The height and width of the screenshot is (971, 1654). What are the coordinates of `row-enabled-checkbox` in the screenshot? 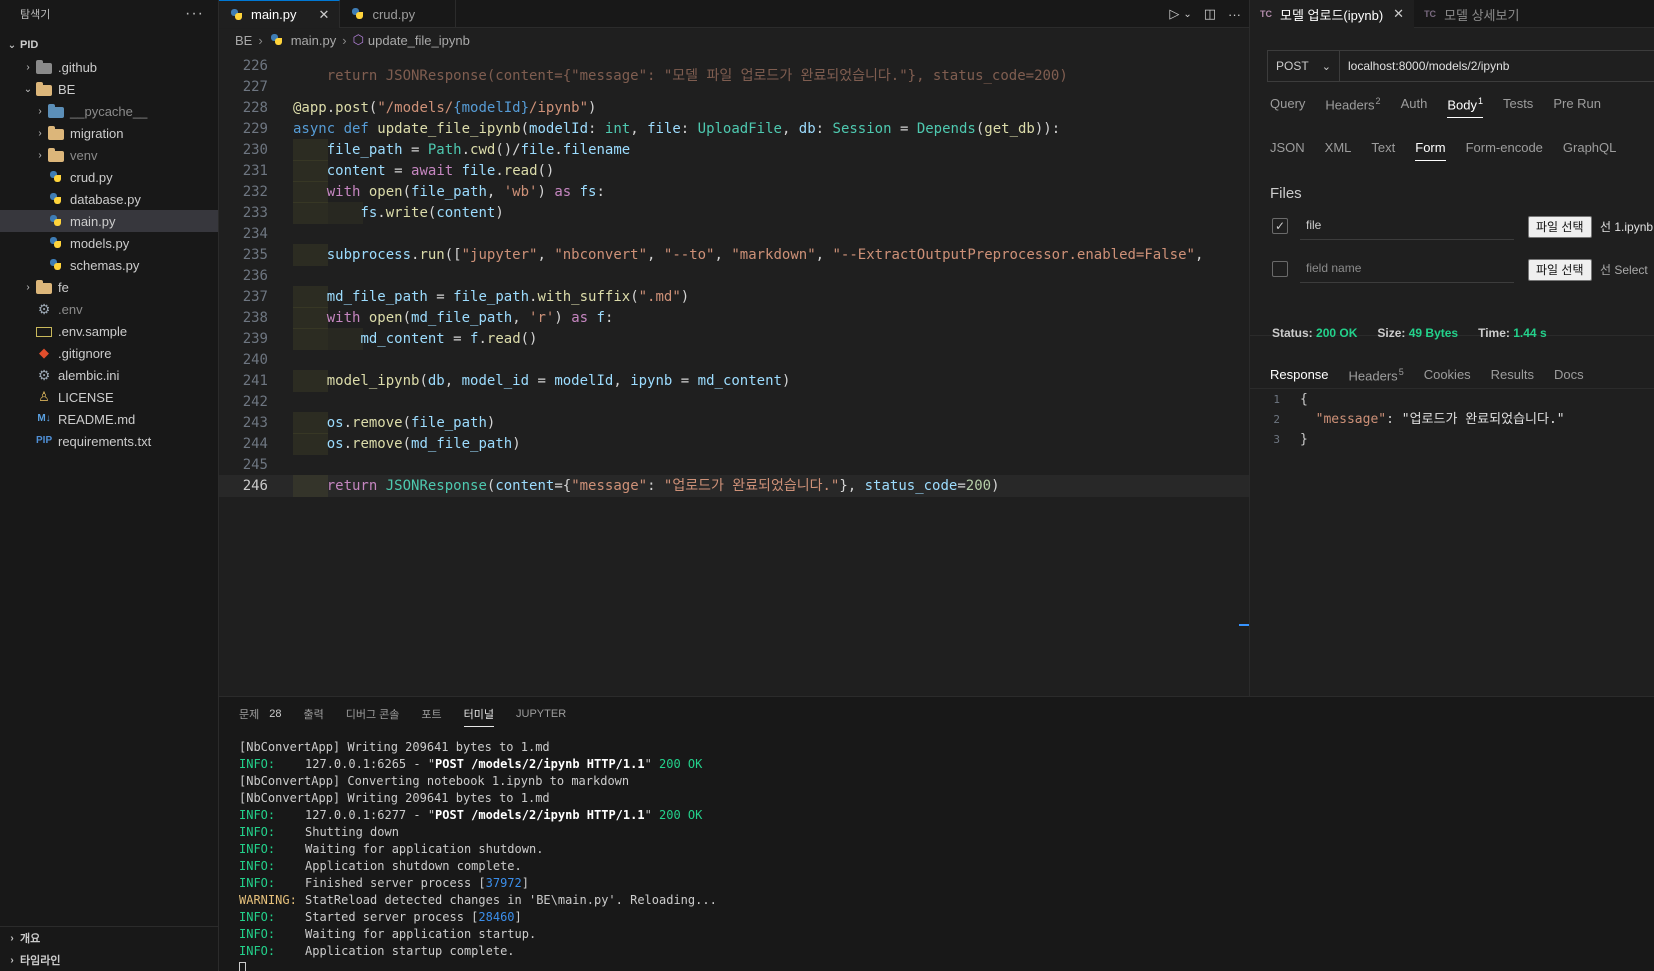 It's located at (1280, 269).